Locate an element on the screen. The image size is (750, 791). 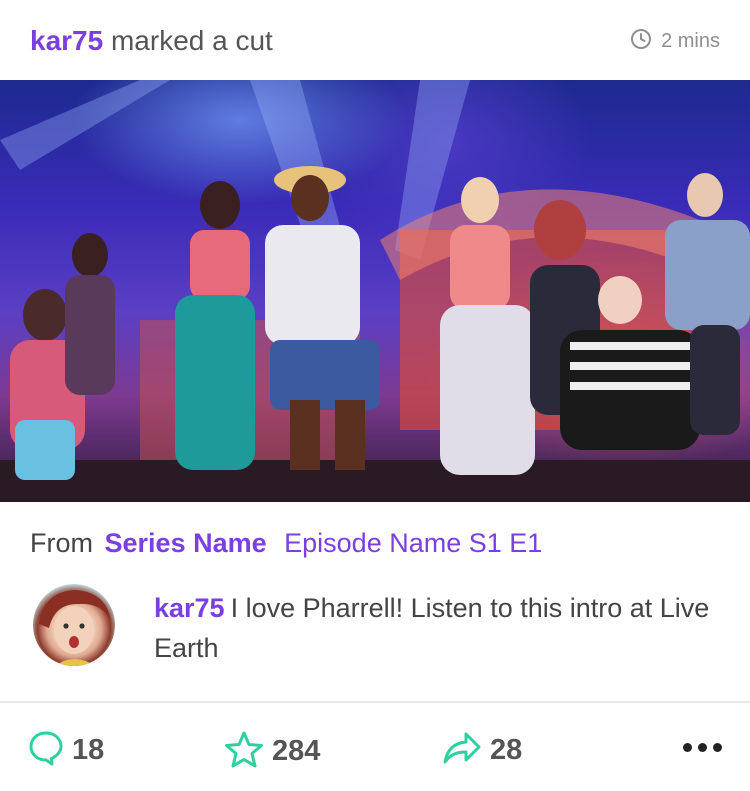
comment-bubble-icon is located at coordinates (46, 750).